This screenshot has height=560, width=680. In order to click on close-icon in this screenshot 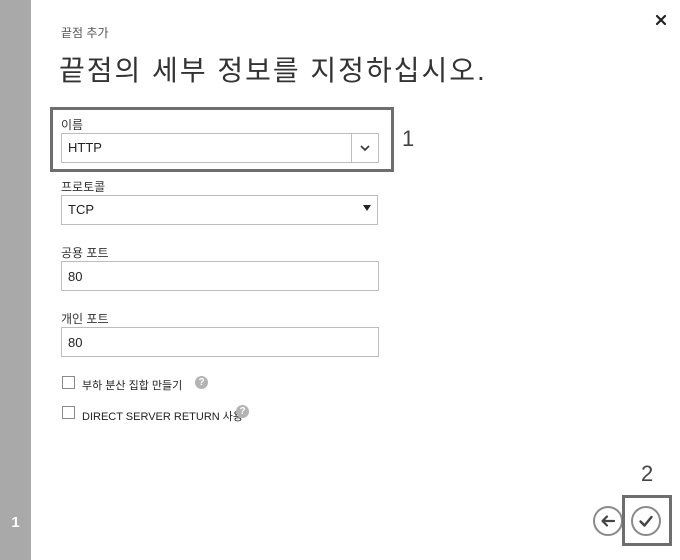, I will do `click(661, 20)`.